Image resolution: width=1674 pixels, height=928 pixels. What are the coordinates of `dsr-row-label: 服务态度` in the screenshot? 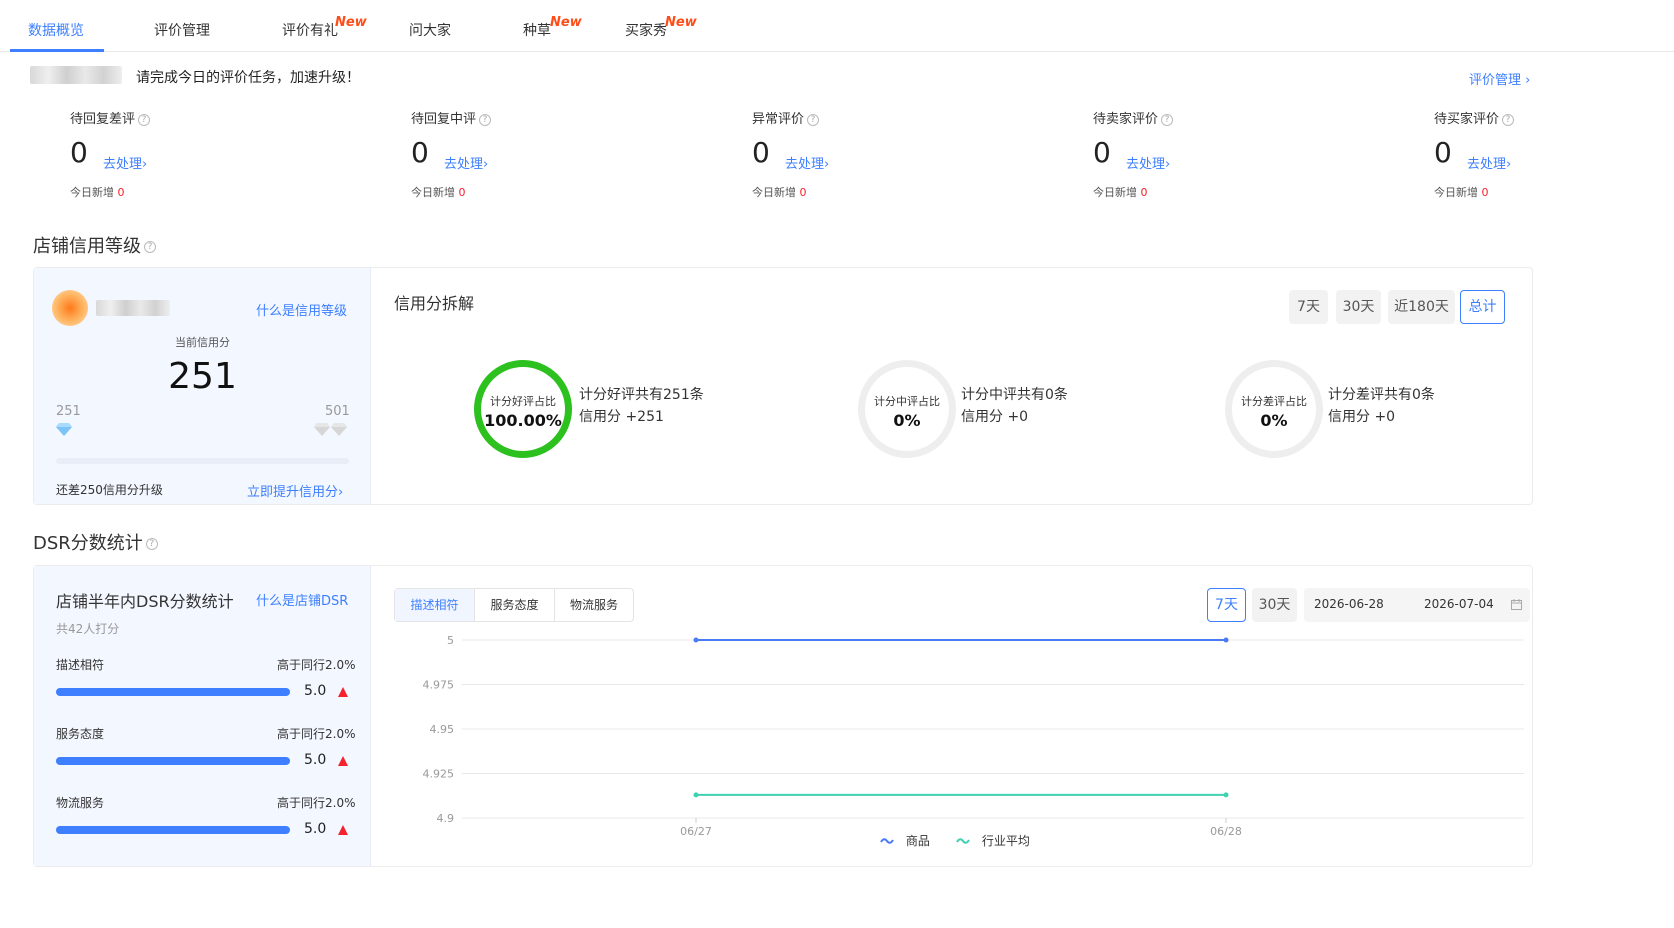 It's located at (80, 734).